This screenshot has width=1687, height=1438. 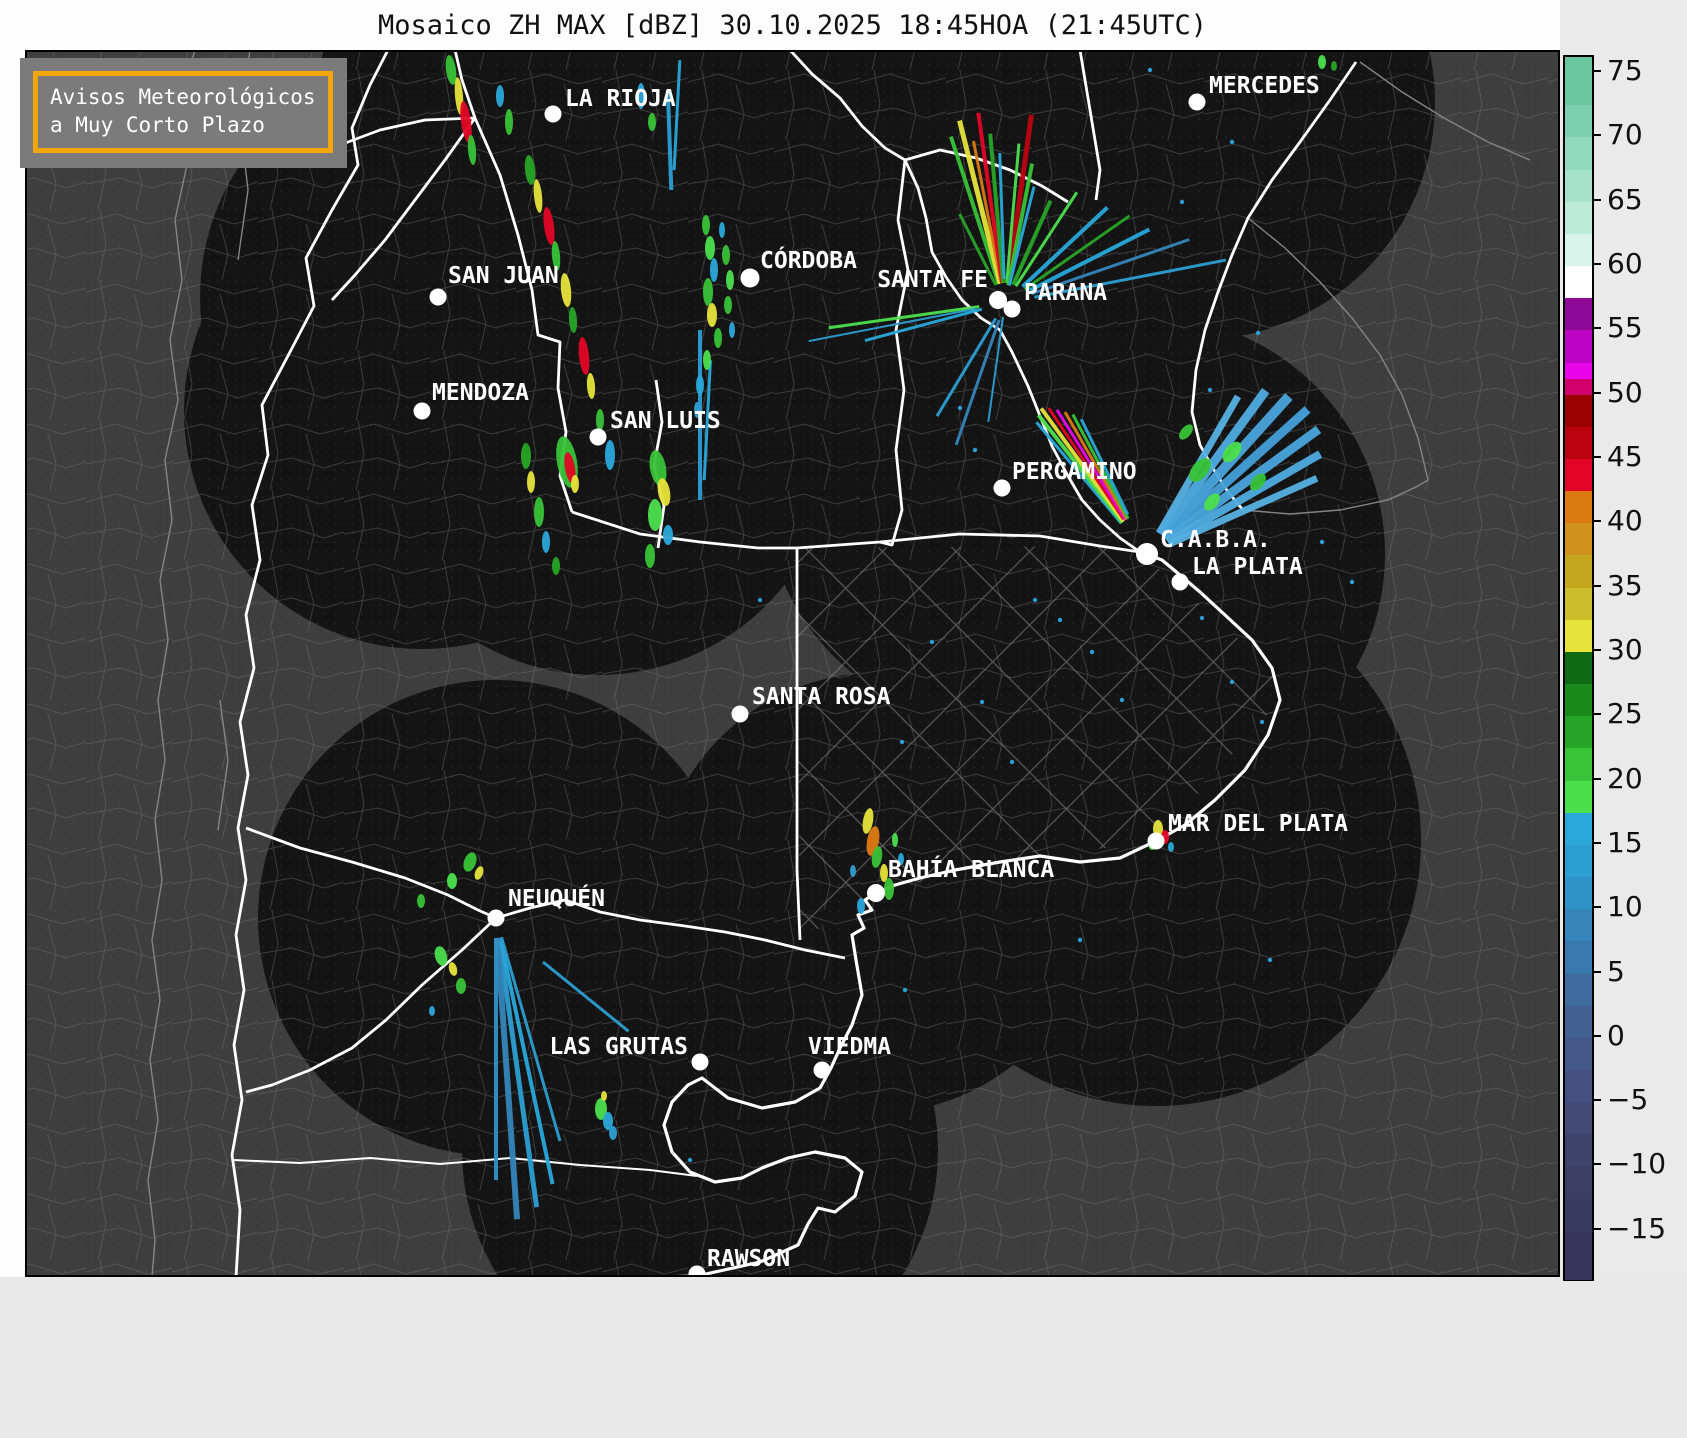 What do you see at coordinates (665, 421) in the screenshot?
I see `city-label: SAN LUIS` at bounding box center [665, 421].